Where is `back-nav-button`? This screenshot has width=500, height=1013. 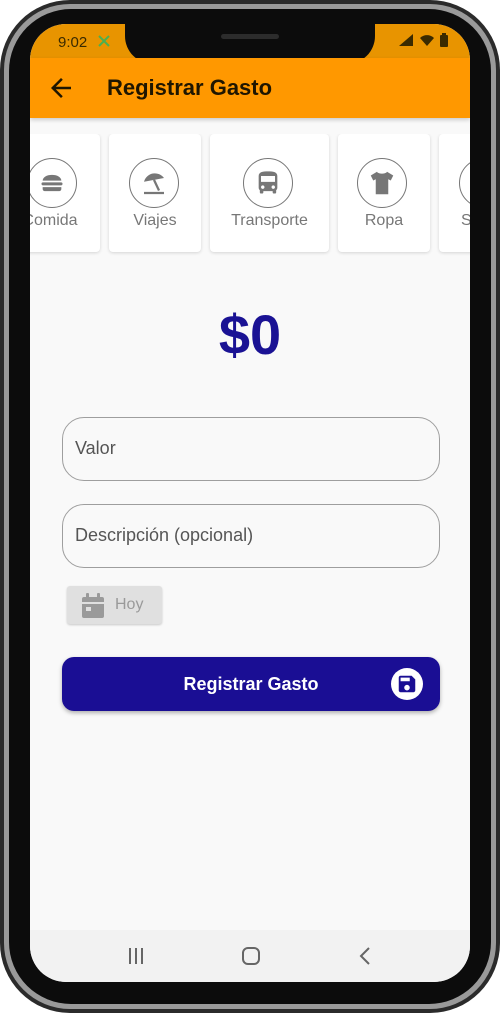
back-nav-button is located at coordinates (366, 956).